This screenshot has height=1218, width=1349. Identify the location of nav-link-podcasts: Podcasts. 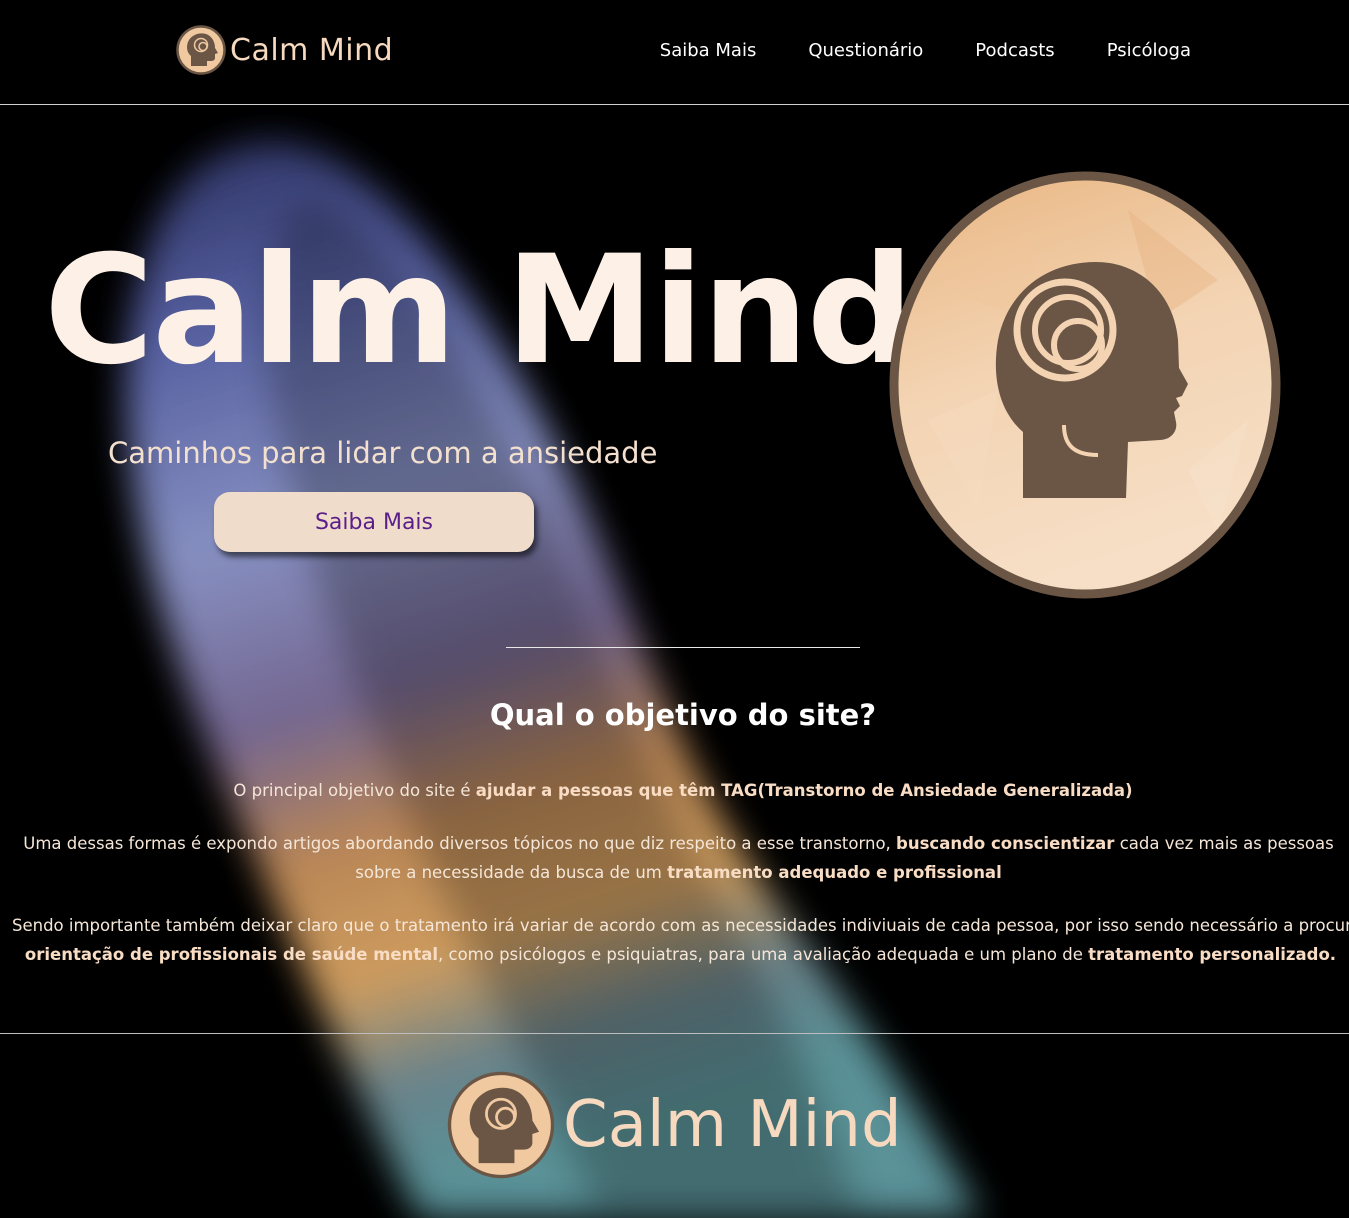
(1014, 50).